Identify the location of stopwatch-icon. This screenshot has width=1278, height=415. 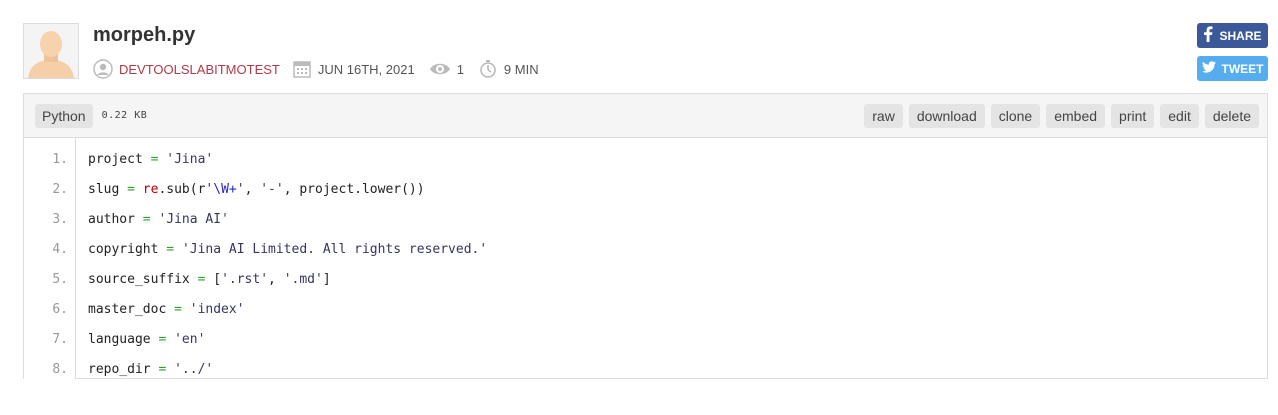
(488, 69).